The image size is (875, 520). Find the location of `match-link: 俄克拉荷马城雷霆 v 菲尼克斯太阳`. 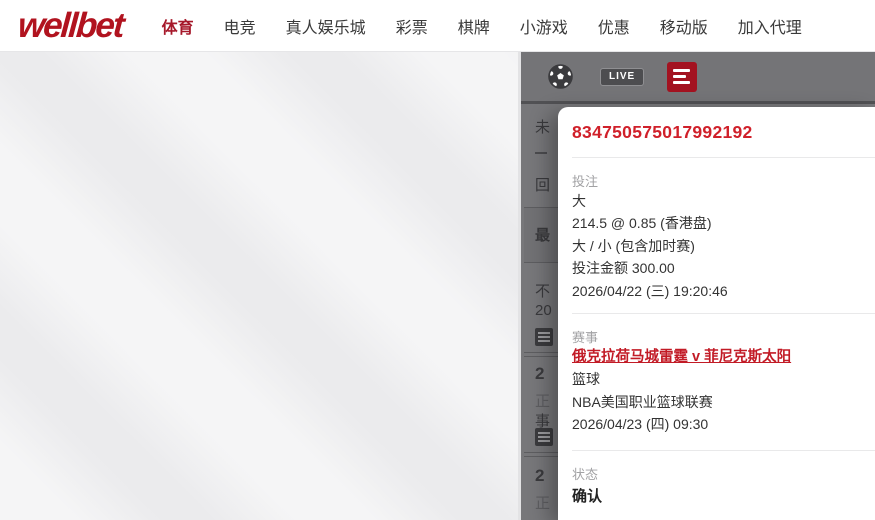

match-link: 俄克拉荷马城雷霆 v 菲尼克斯太阳 is located at coordinates (681, 357).